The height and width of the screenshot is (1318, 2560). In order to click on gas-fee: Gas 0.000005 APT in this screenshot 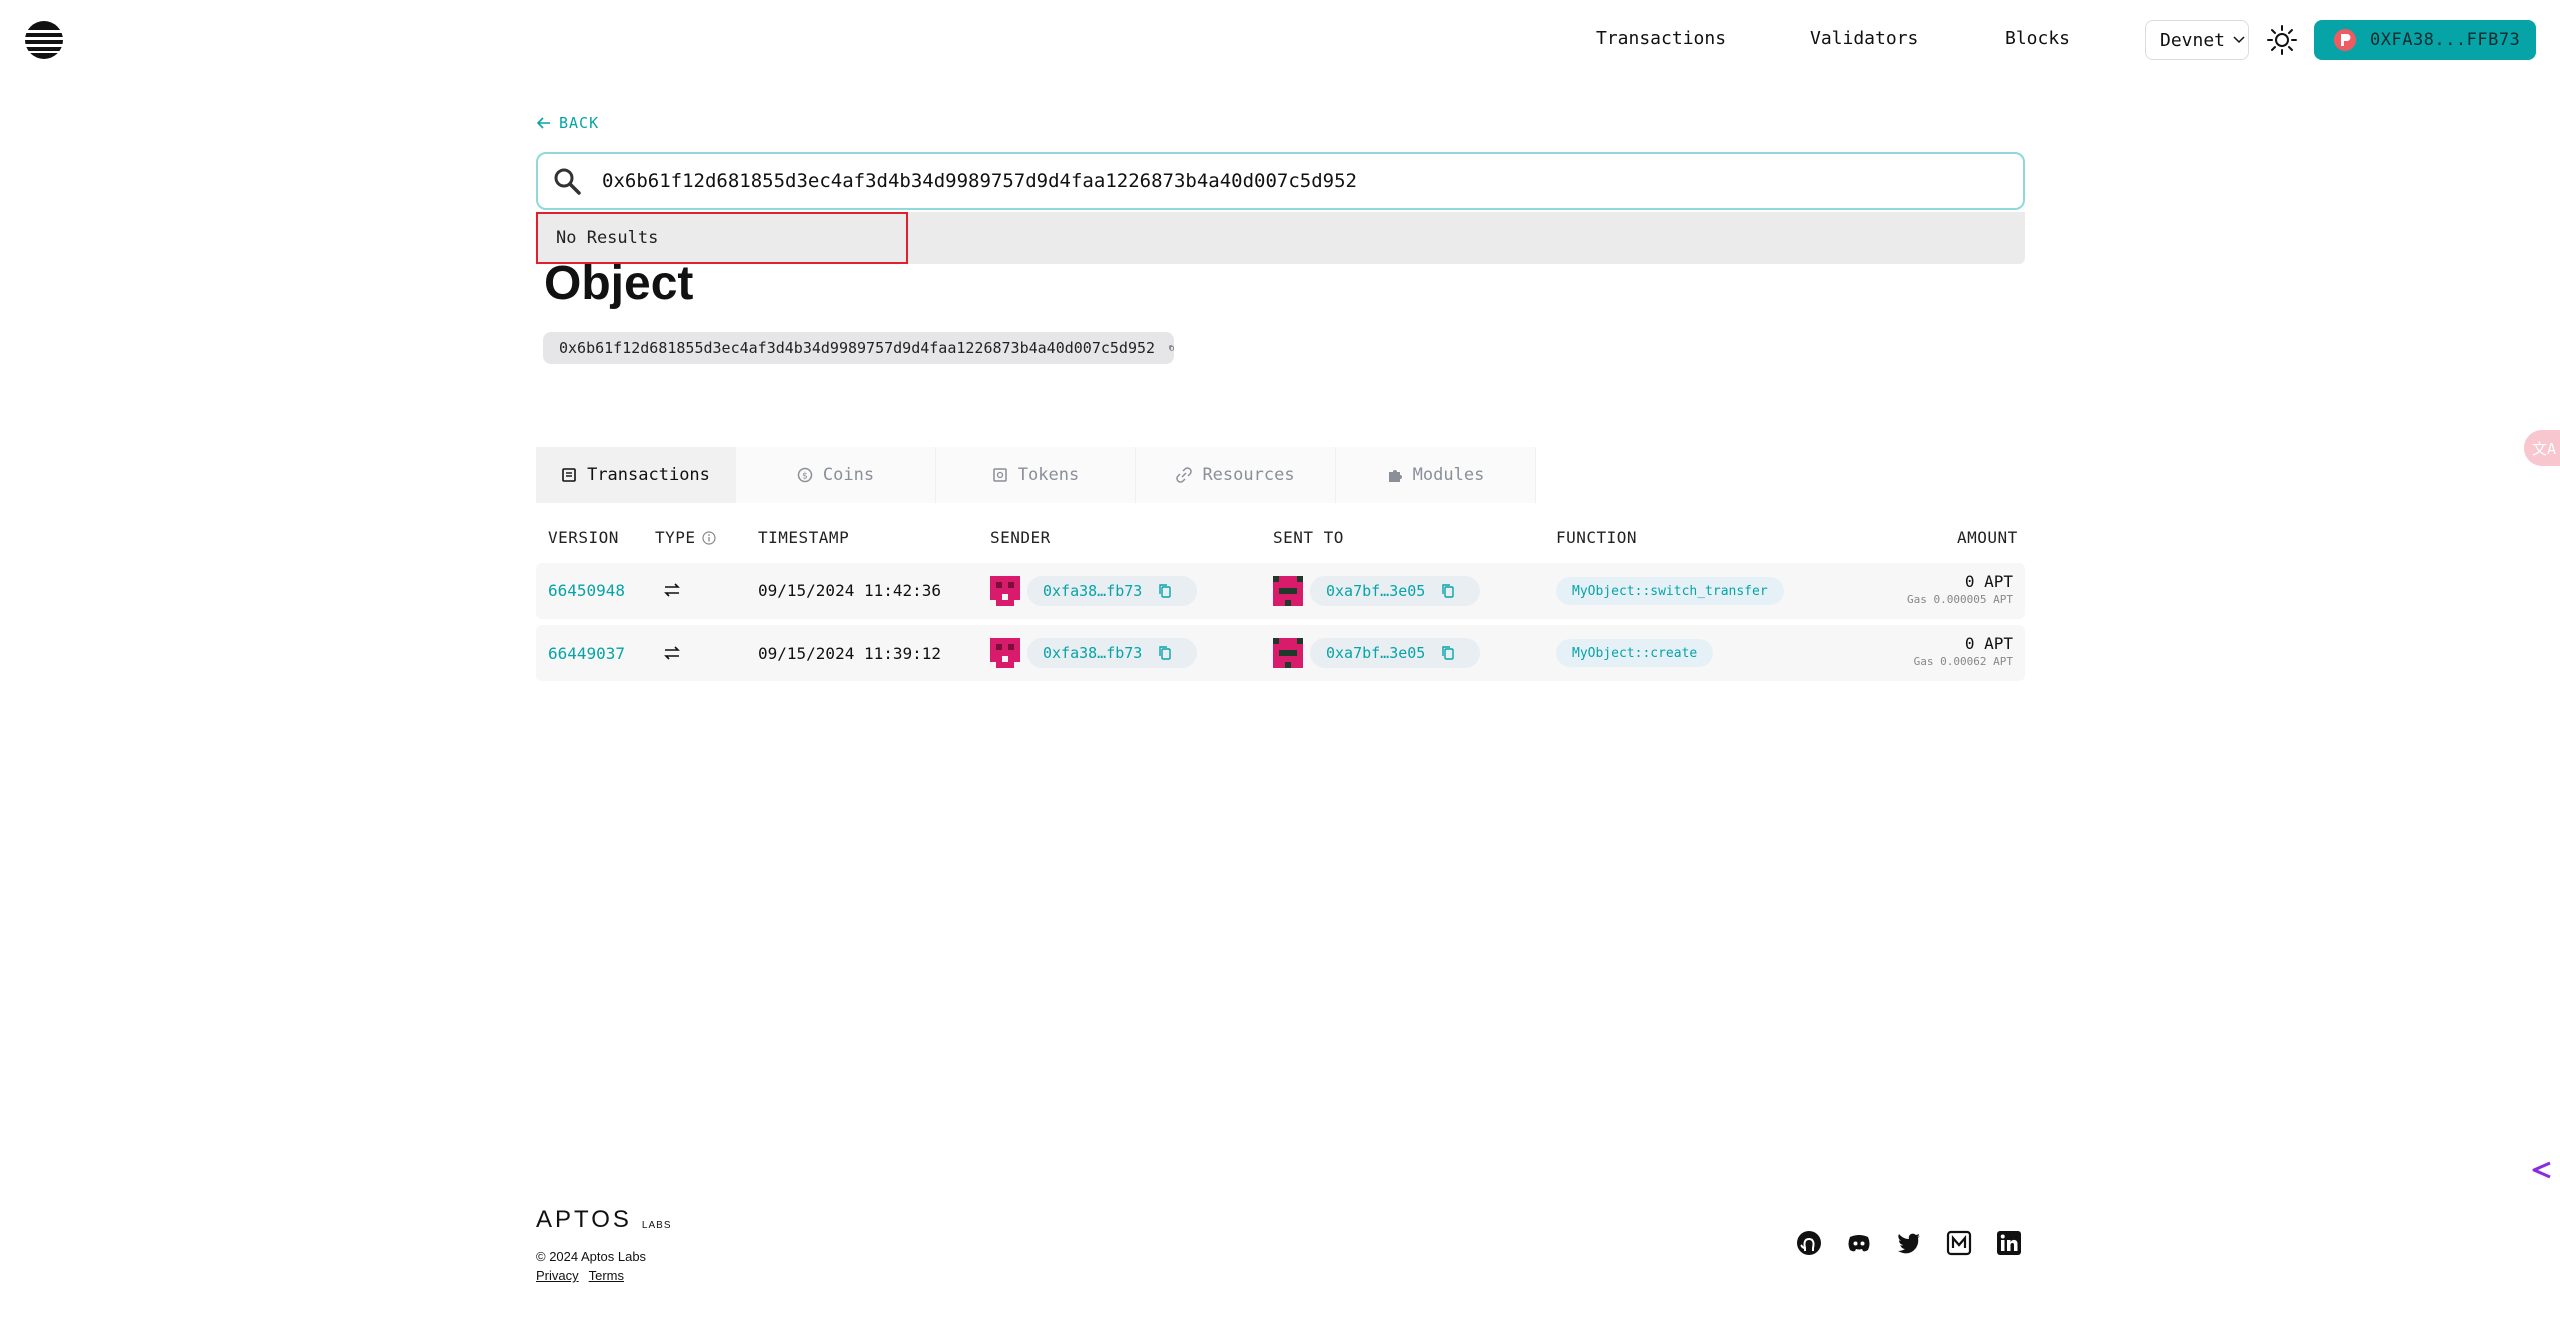, I will do `click(1960, 599)`.